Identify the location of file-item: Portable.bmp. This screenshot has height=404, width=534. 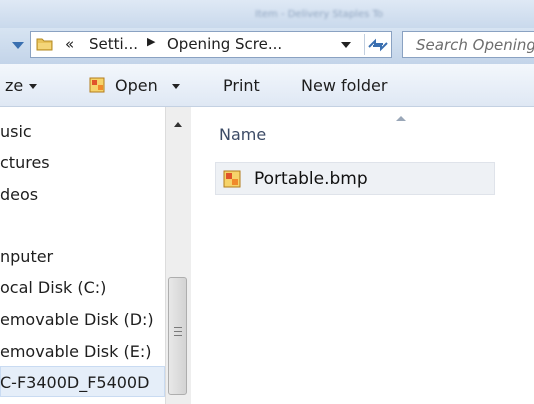
(355, 178).